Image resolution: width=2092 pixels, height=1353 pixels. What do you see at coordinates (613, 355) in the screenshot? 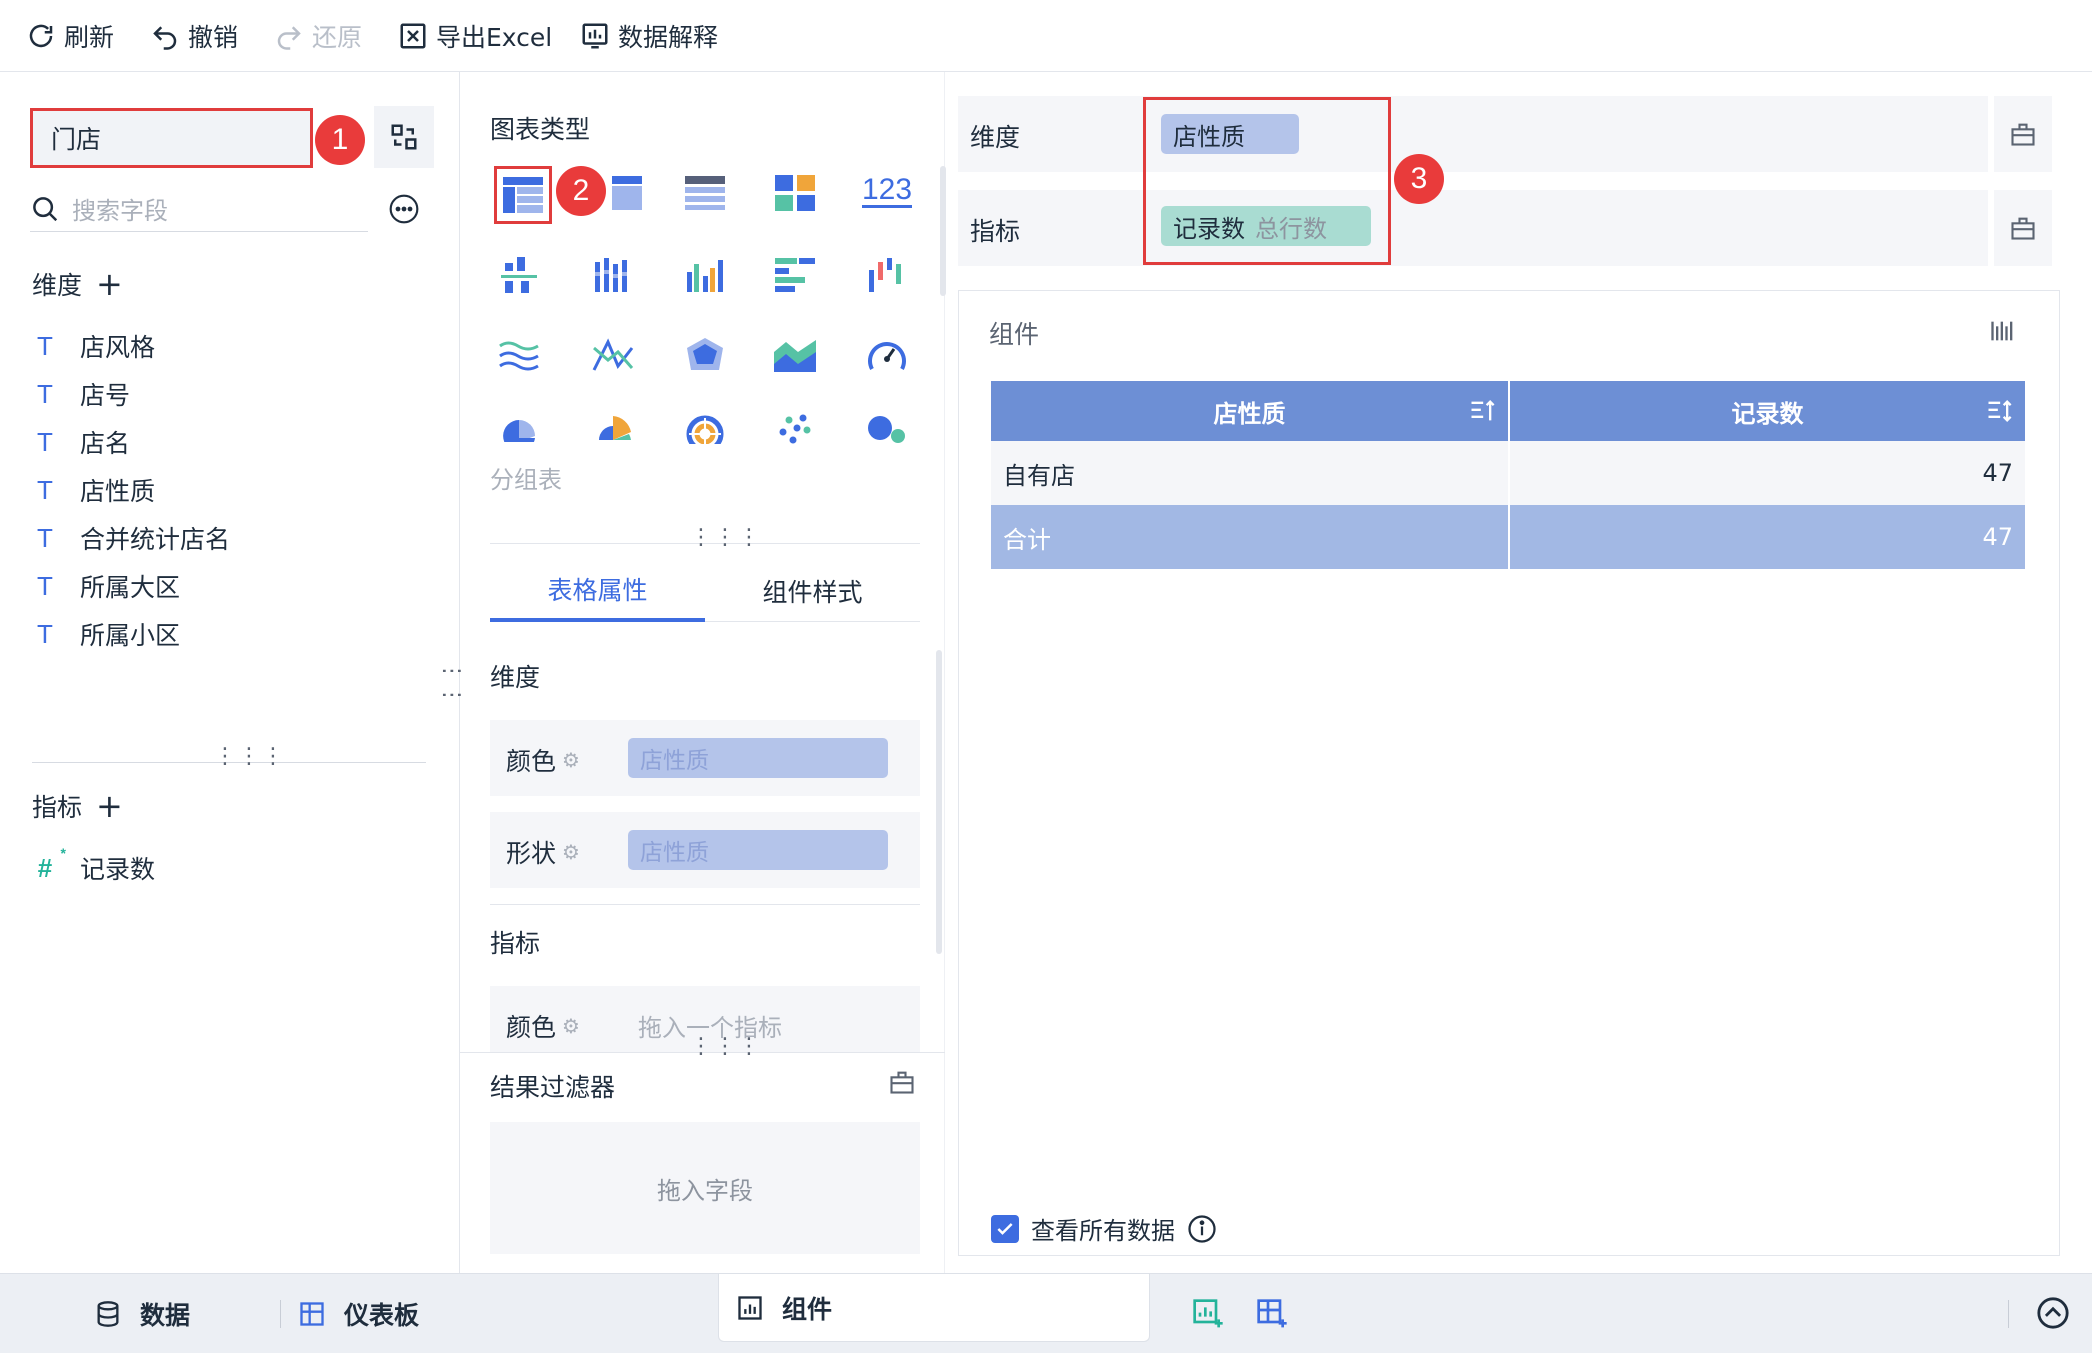
I see `polyline-chart-icon` at bounding box center [613, 355].